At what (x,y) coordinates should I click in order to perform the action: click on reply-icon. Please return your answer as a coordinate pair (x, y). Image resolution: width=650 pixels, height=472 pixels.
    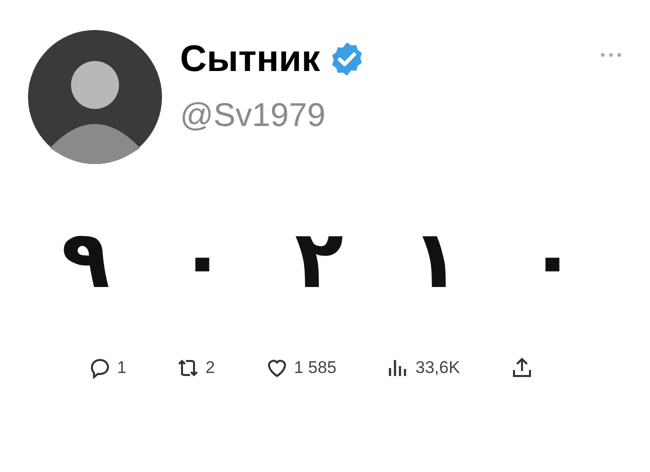
    Looking at the image, I should click on (100, 368).